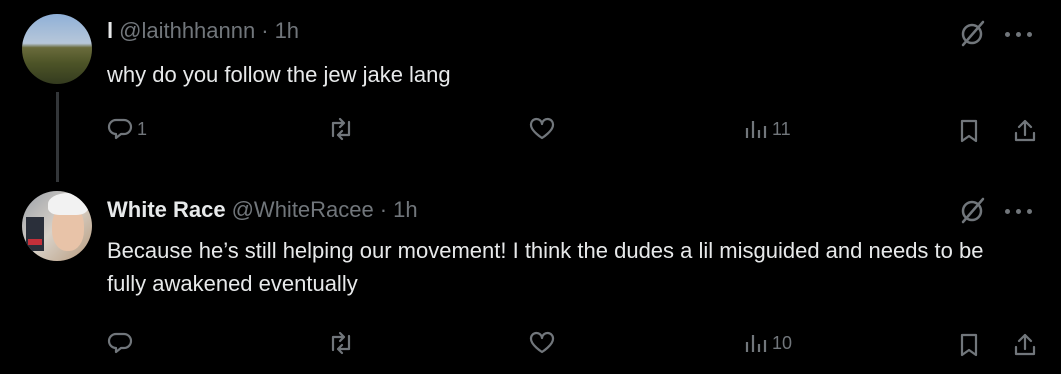 The width and height of the screenshot is (1061, 374). What do you see at coordinates (279, 74) in the screenshot?
I see `tweet-text: why do you follow the jew jake lang` at bounding box center [279, 74].